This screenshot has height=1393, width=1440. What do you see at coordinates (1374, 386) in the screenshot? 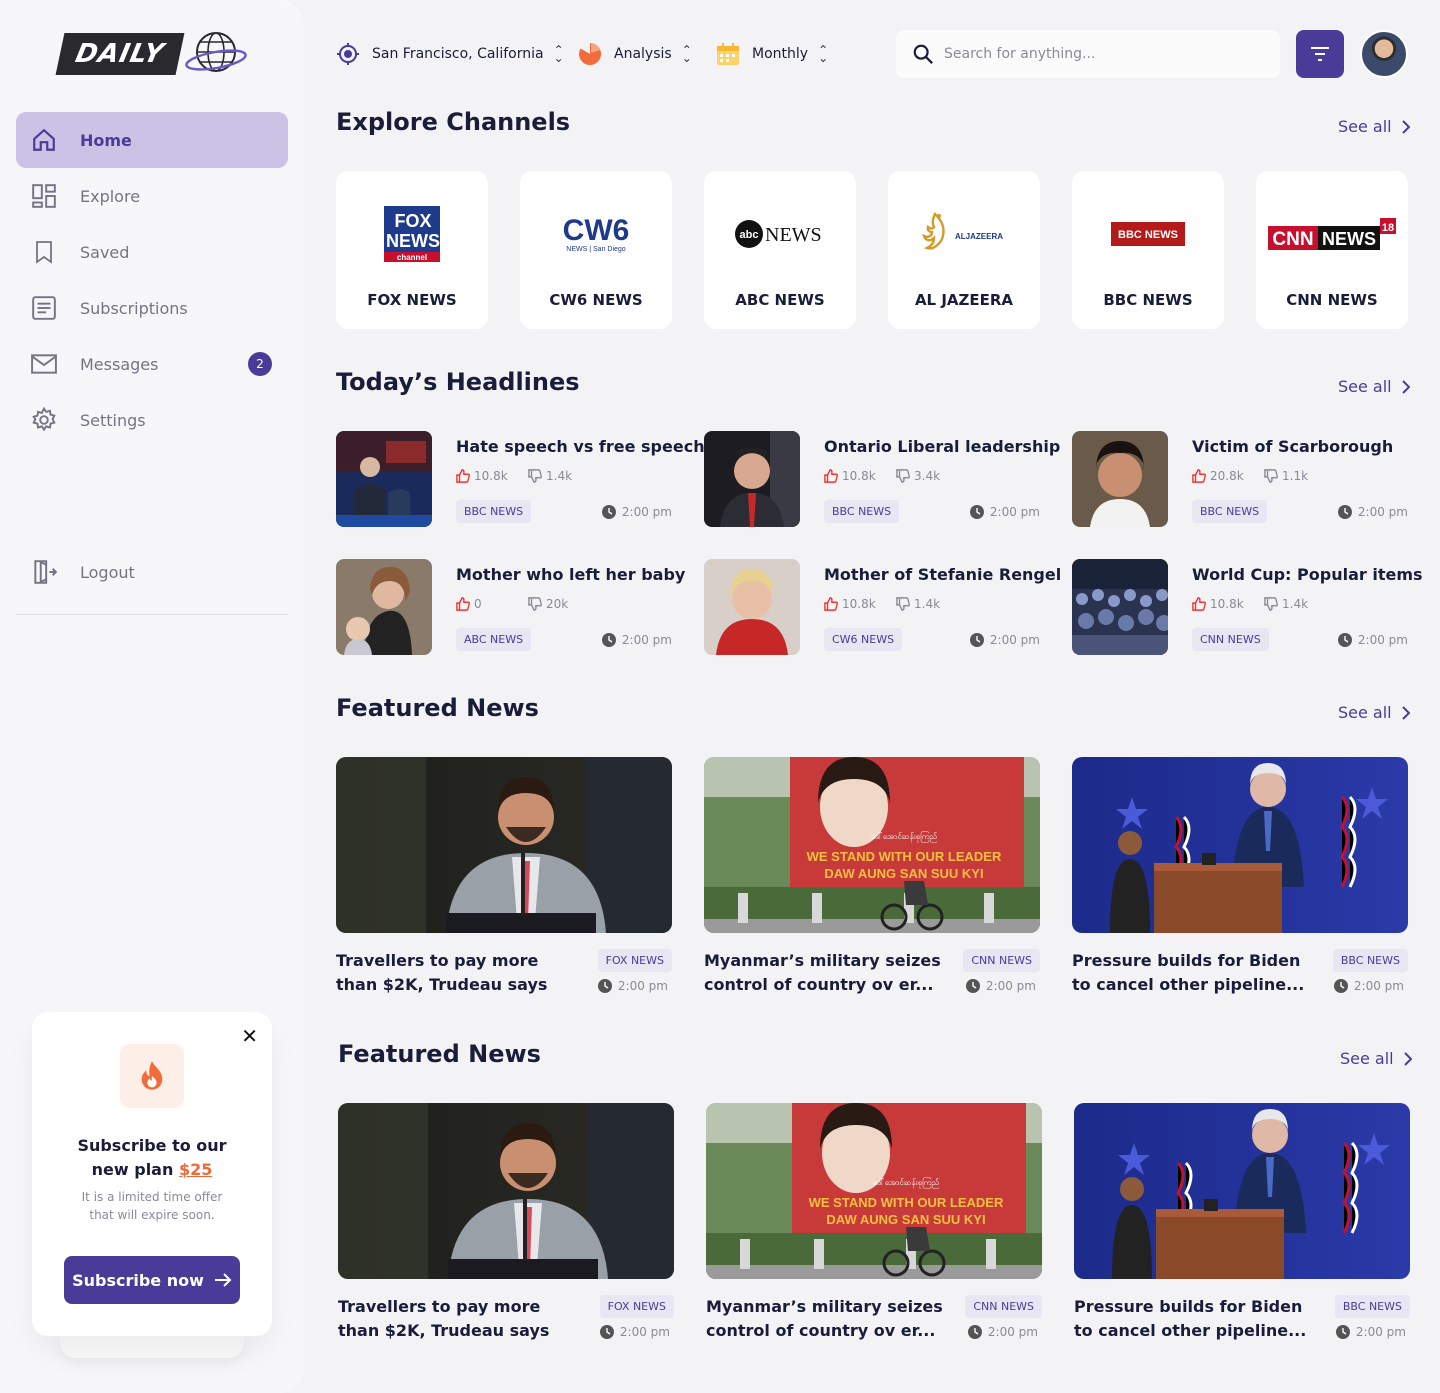
I see `see-all-headlines: See all` at bounding box center [1374, 386].